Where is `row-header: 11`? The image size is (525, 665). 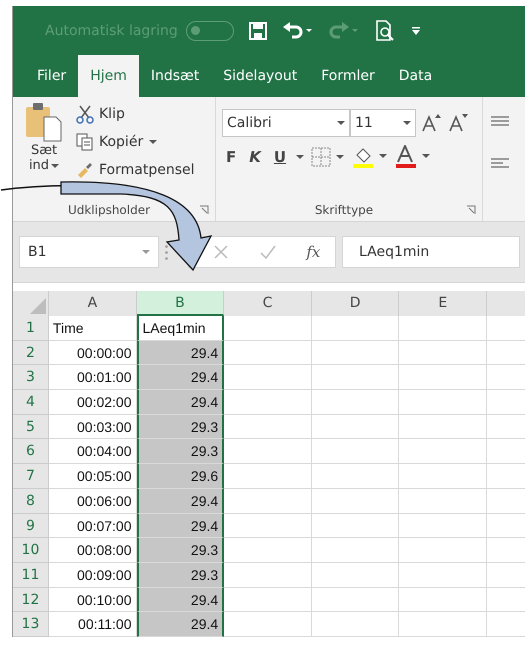
row-header: 11 is located at coordinates (31, 575).